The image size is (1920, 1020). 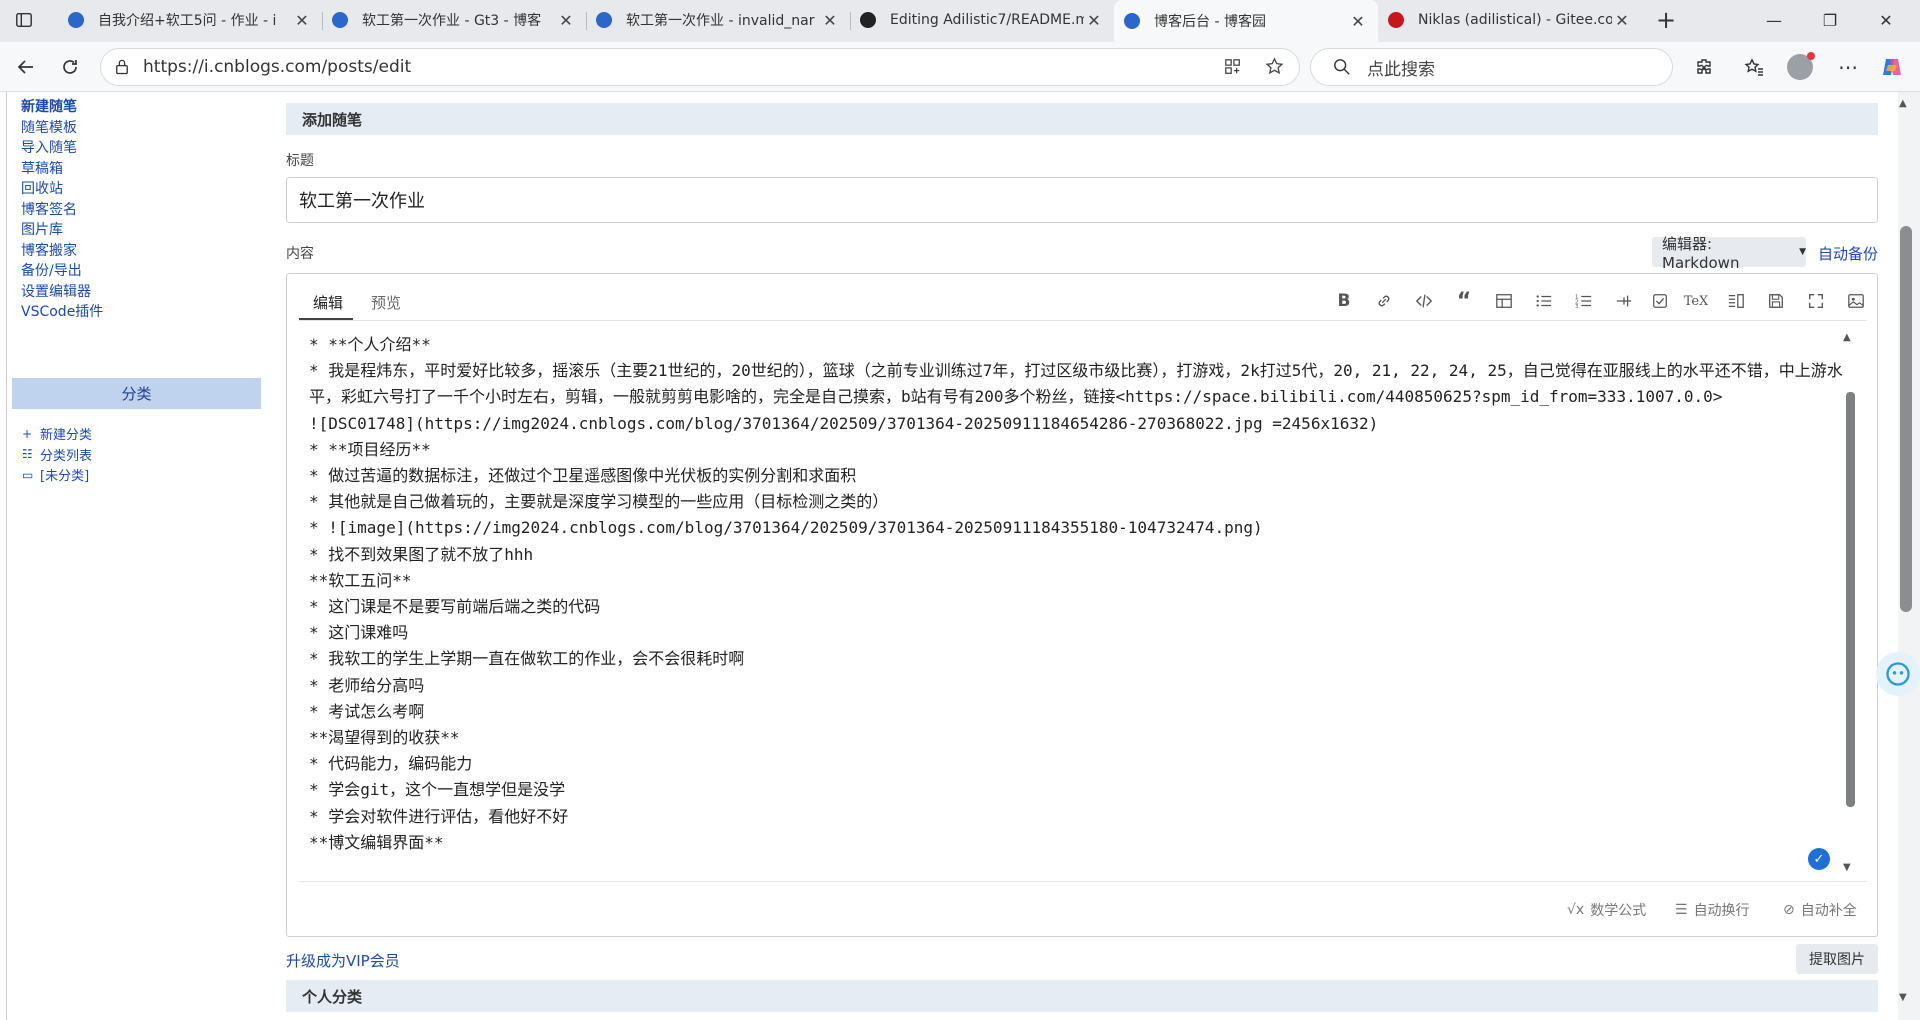 I want to click on category-link: ▭ [未分类], so click(x=56, y=475).